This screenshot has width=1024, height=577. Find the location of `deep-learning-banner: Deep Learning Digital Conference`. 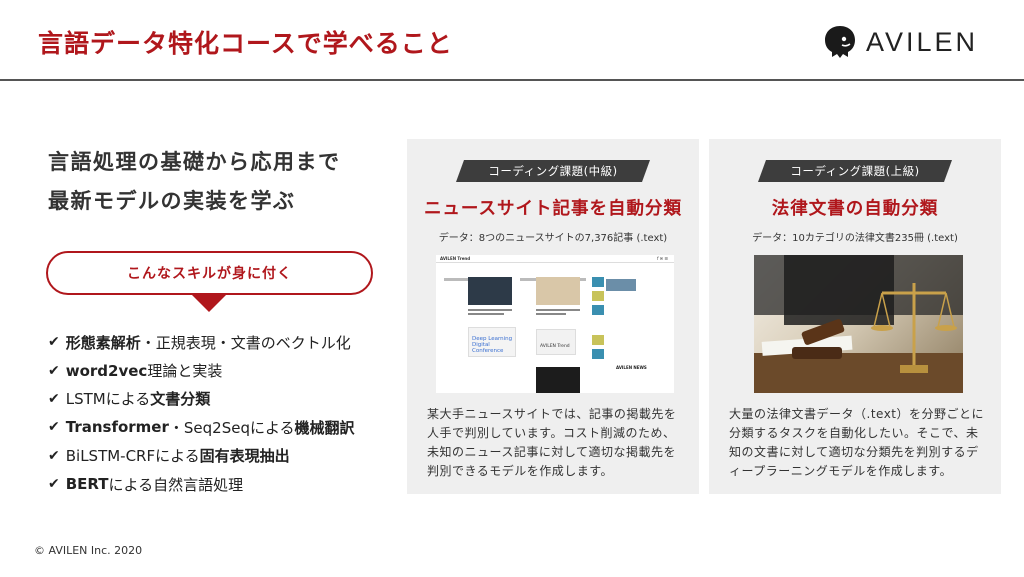

deep-learning-banner: Deep Learning Digital Conference is located at coordinates (492, 342).